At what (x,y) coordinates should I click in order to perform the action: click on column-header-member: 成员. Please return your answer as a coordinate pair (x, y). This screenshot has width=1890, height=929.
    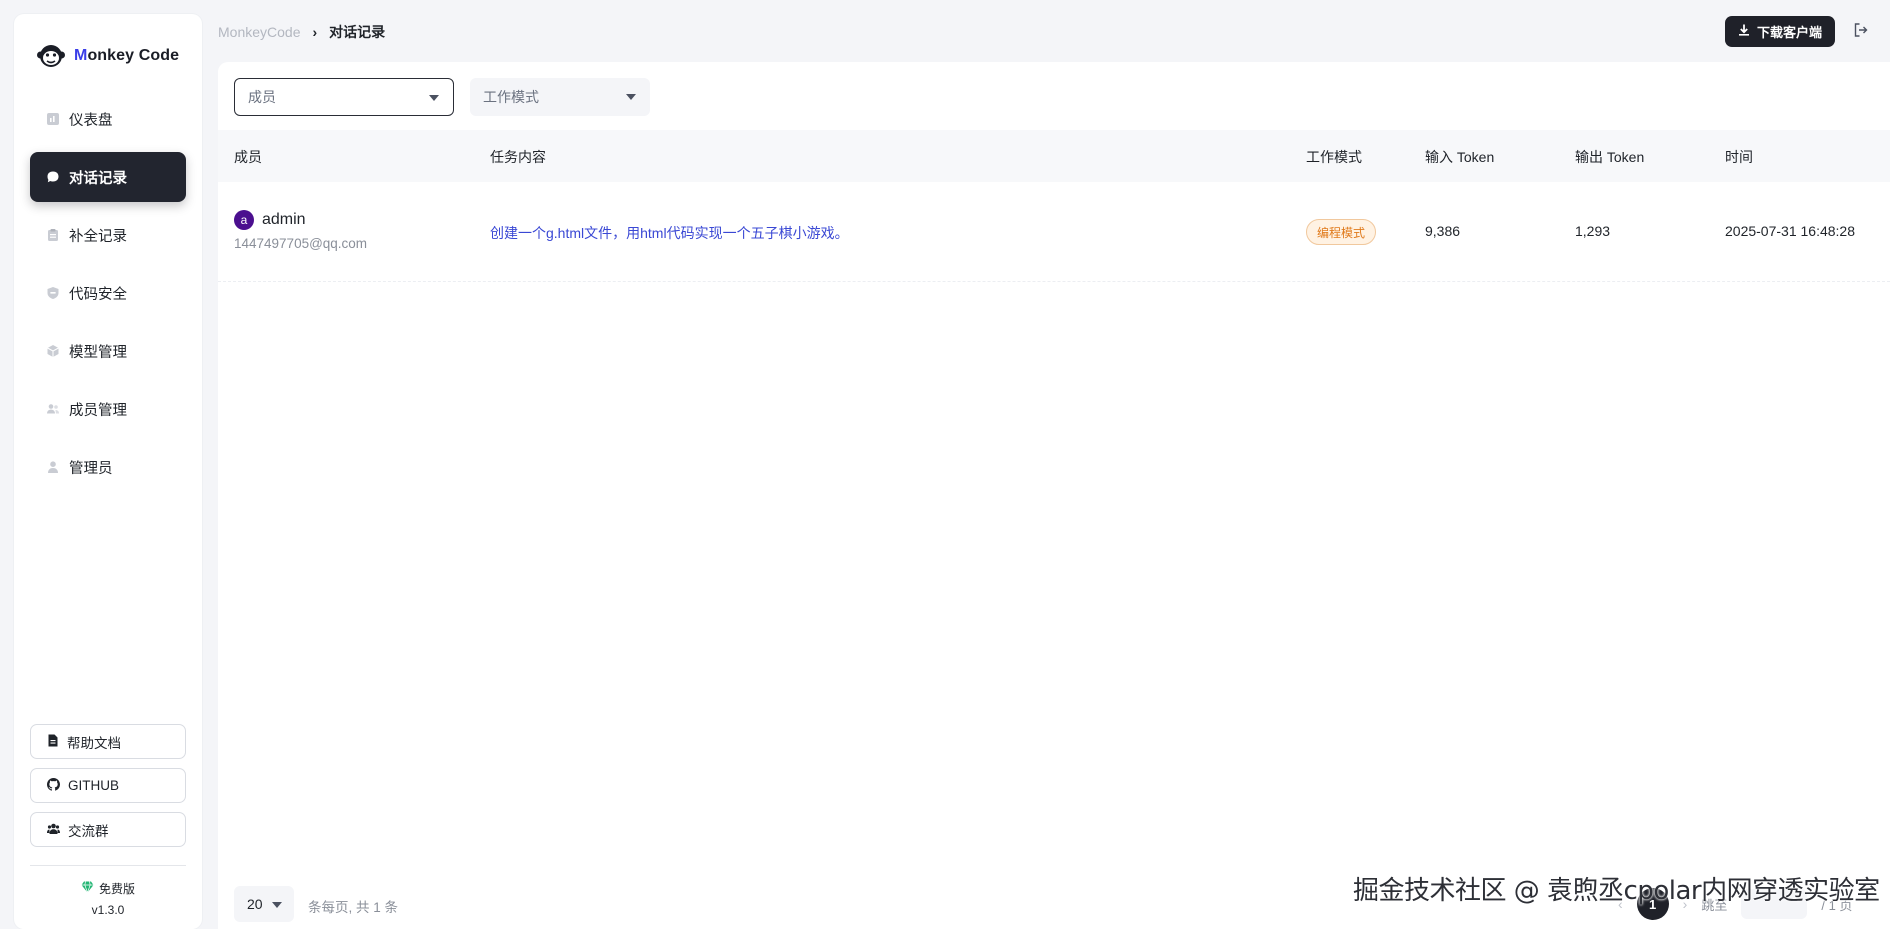
    Looking at the image, I should click on (248, 157).